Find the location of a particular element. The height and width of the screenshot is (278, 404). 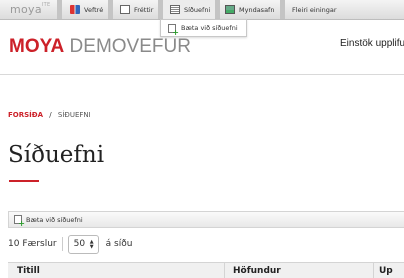

breadcrumb: FORSÍÐA / SÍÐUEFNI is located at coordinates (49, 115).